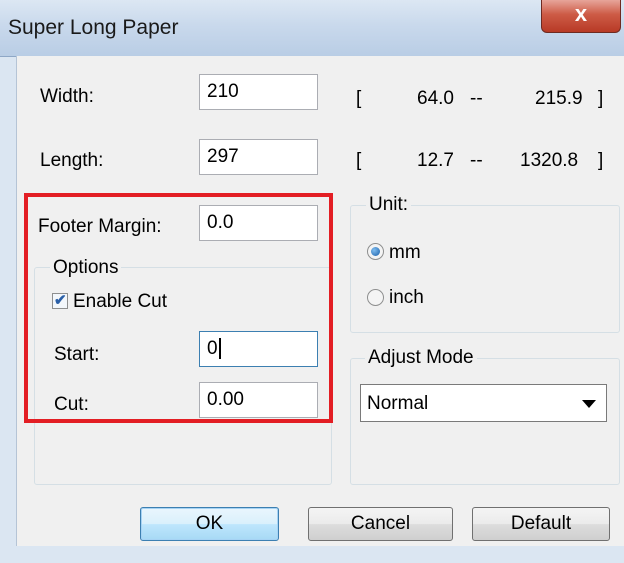 The height and width of the screenshot is (563, 624). I want to click on chevron-down-icon, so click(589, 404).